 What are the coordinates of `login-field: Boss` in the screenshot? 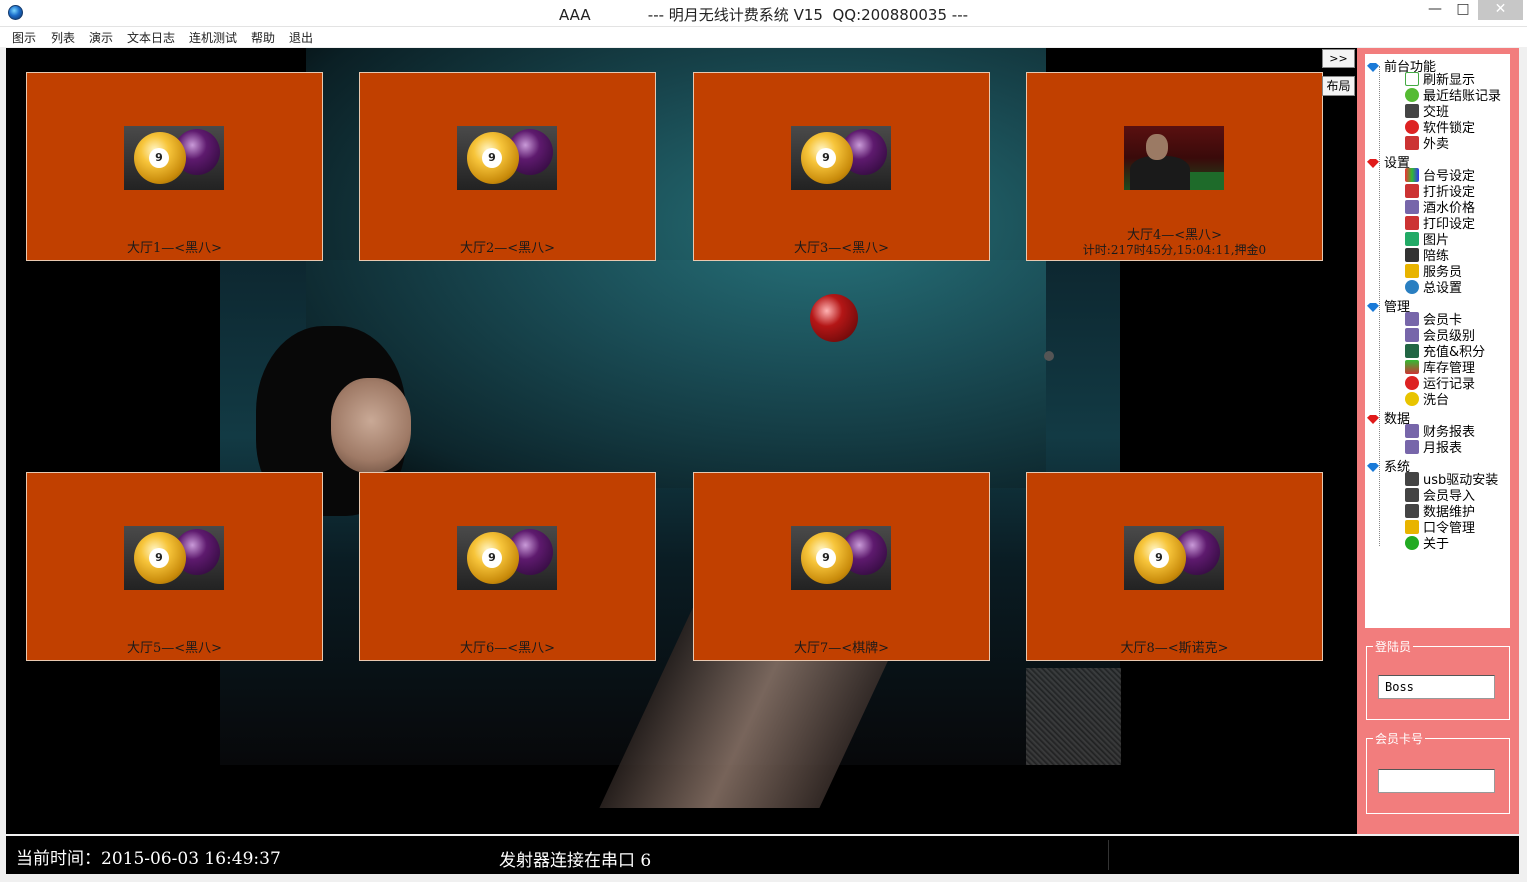 It's located at (1436, 687).